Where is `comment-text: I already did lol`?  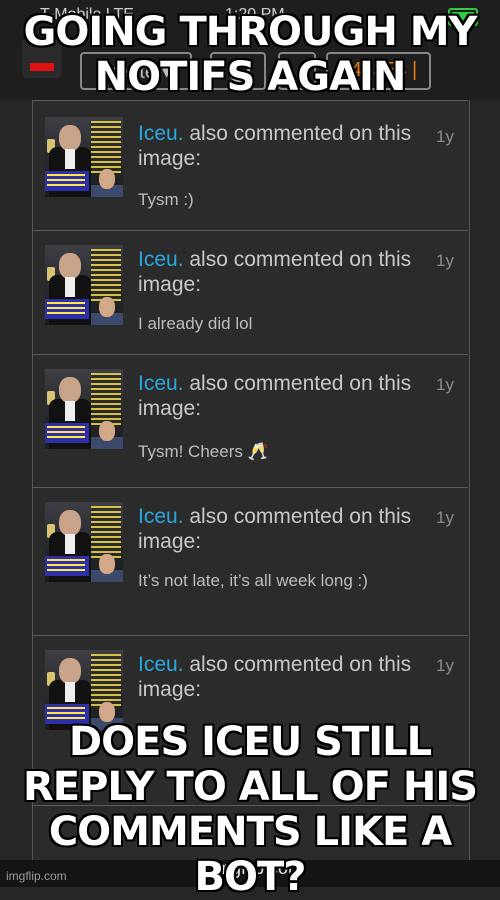
comment-text: I already did lol is located at coordinates (195, 323).